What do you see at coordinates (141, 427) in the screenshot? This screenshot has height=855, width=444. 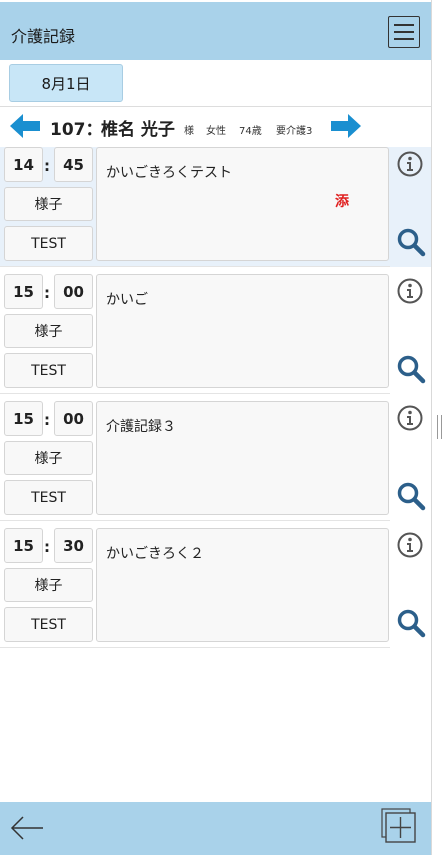 I see `record-text: 介護記録３` at bounding box center [141, 427].